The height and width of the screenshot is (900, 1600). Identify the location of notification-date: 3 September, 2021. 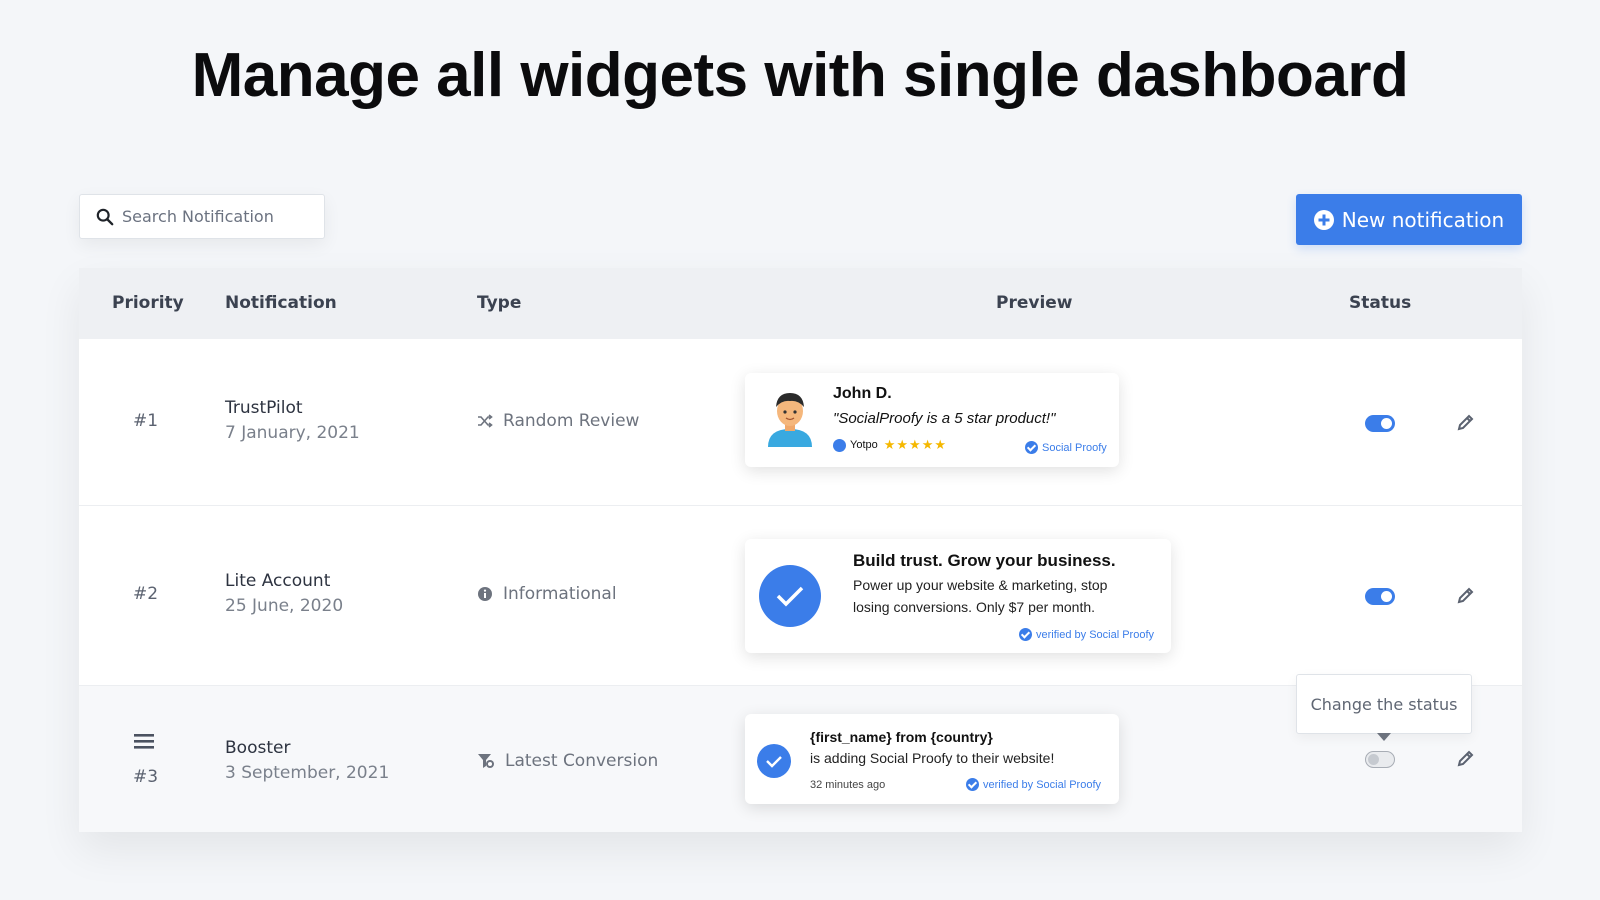
(307, 773).